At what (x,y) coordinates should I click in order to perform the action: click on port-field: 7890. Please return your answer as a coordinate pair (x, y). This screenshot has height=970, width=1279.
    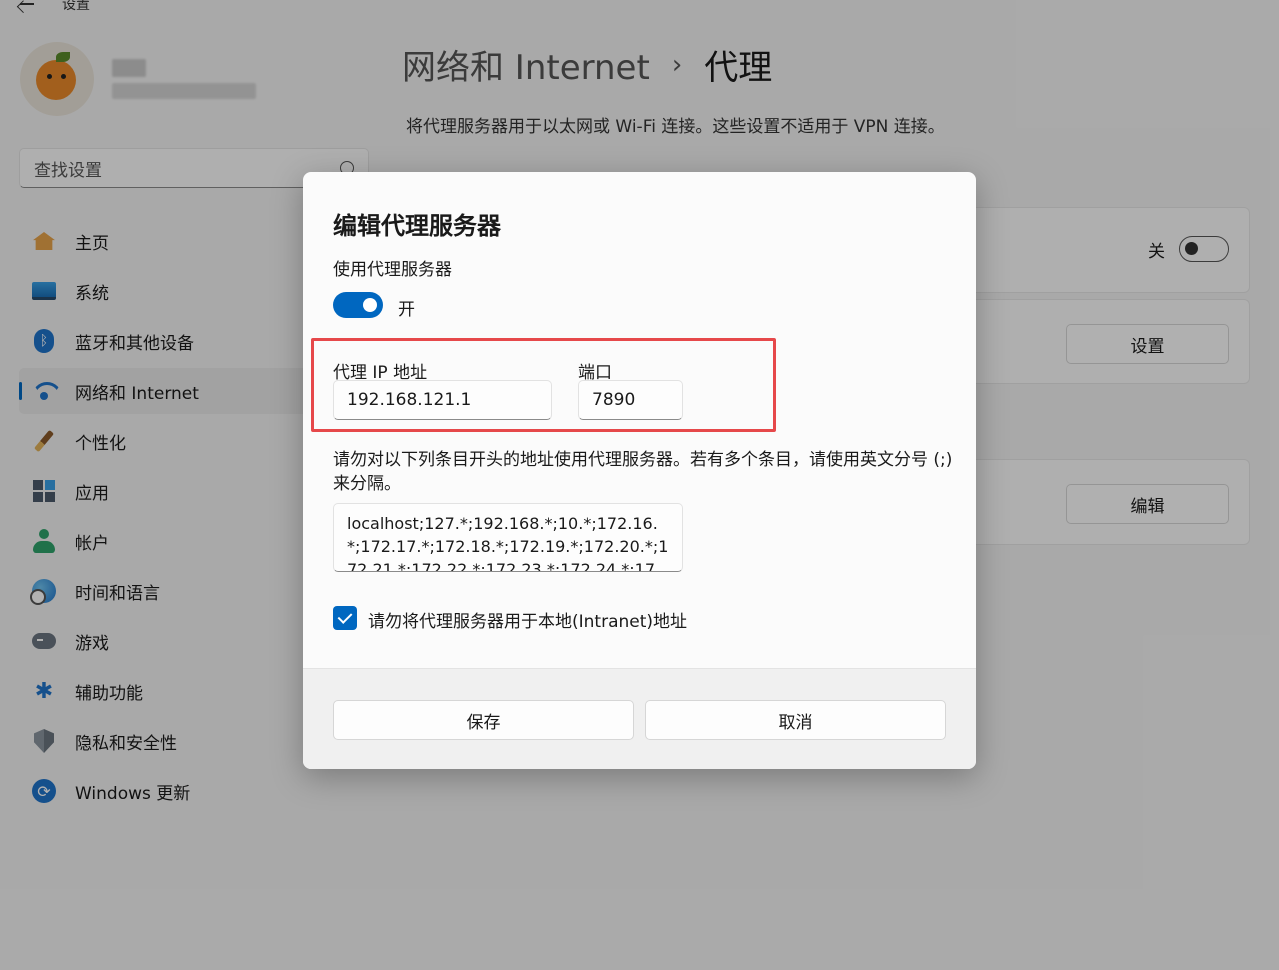
    Looking at the image, I should click on (630, 400).